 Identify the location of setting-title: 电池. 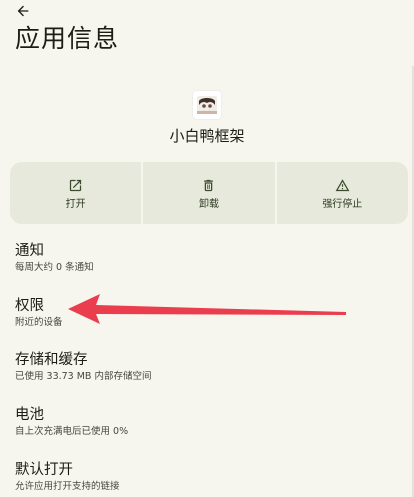
(29, 415).